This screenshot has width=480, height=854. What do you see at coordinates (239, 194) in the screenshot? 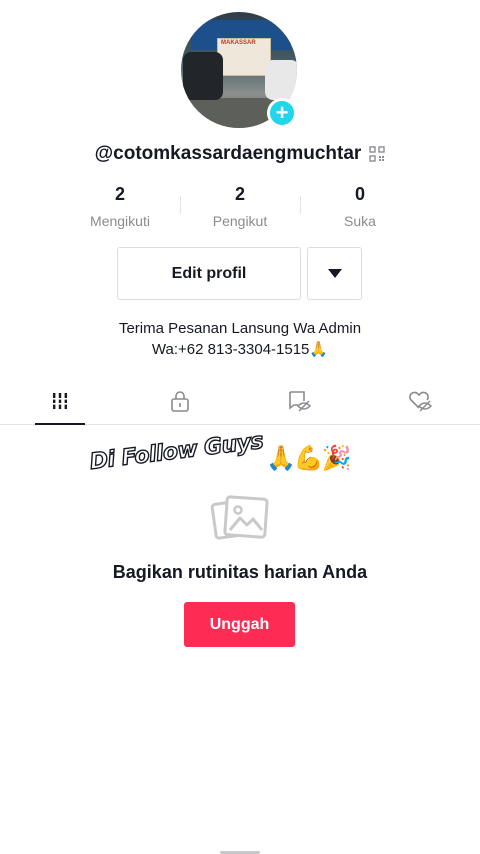
I see `stat-followers-count: 2` at bounding box center [239, 194].